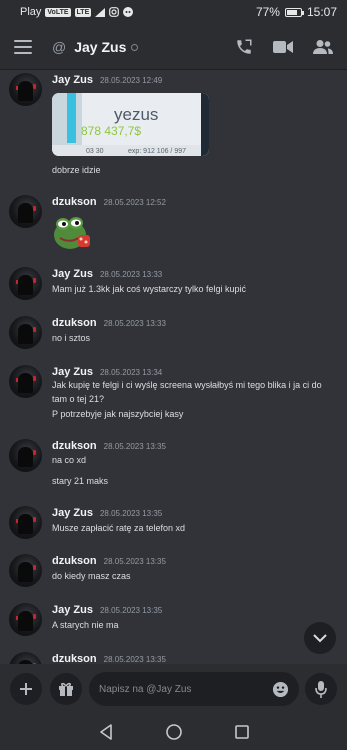  I want to click on clock: 15:07, so click(321, 12).